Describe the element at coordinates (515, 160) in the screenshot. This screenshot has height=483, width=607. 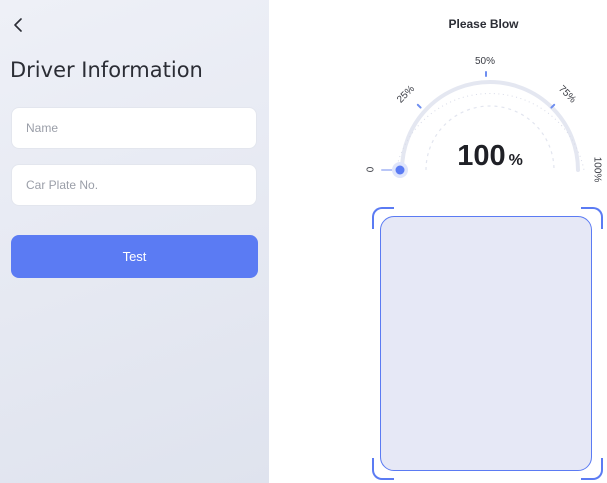
I see `gauge-unit: %` at that location.